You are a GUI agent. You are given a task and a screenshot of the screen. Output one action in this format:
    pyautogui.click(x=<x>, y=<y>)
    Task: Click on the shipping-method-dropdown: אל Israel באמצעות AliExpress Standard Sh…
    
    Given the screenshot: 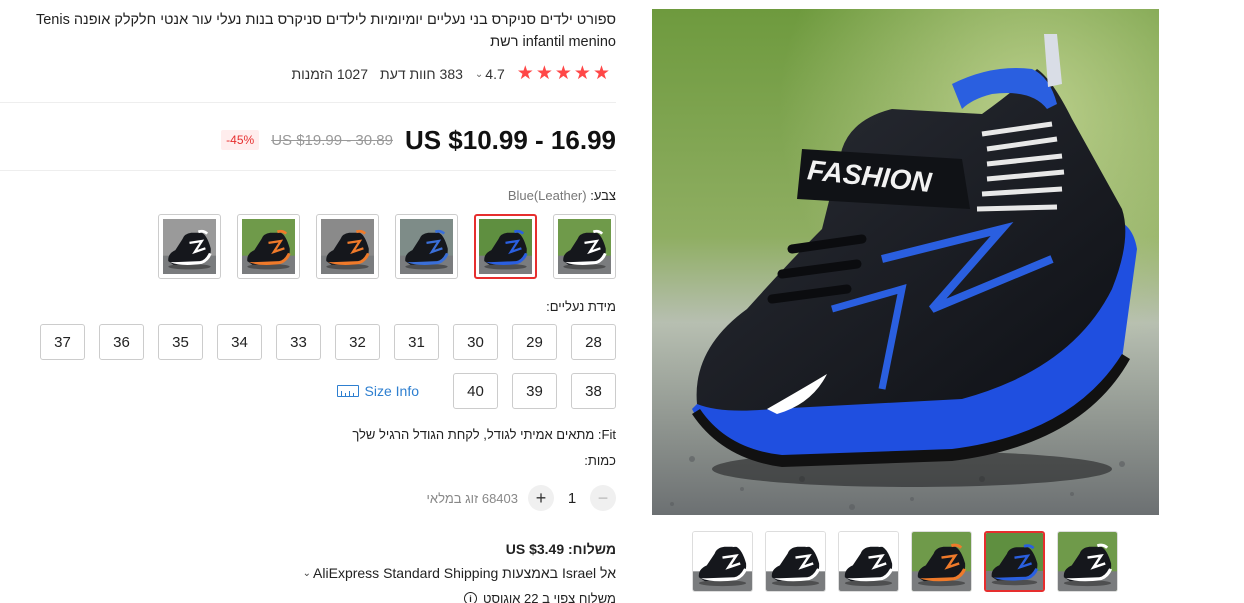 What is the action you would take?
    pyautogui.click(x=459, y=573)
    